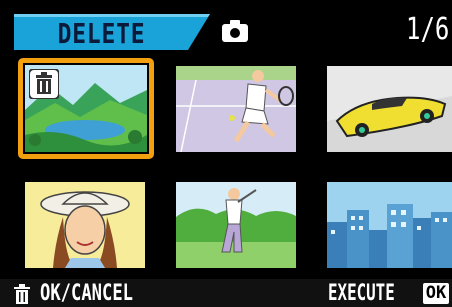 The height and width of the screenshot is (307, 452). I want to click on mode-tab: DELETE, so click(112, 32).